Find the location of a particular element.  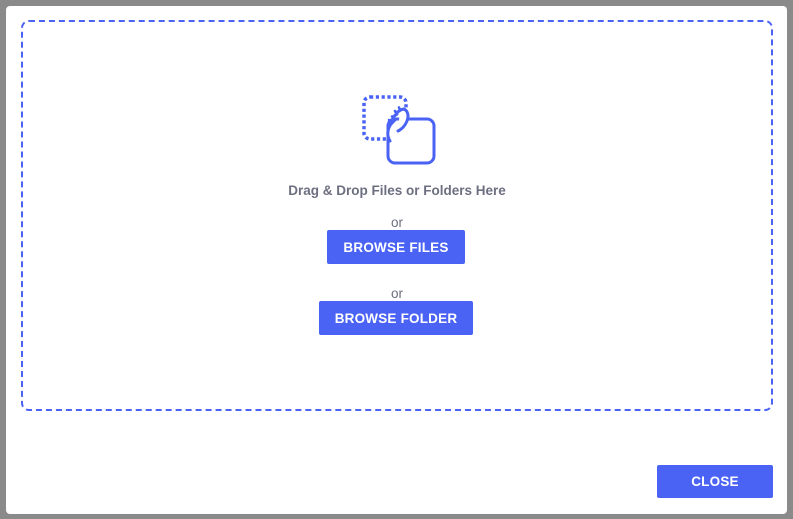

close-button: CLOSE is located at coordinates (715, 481).